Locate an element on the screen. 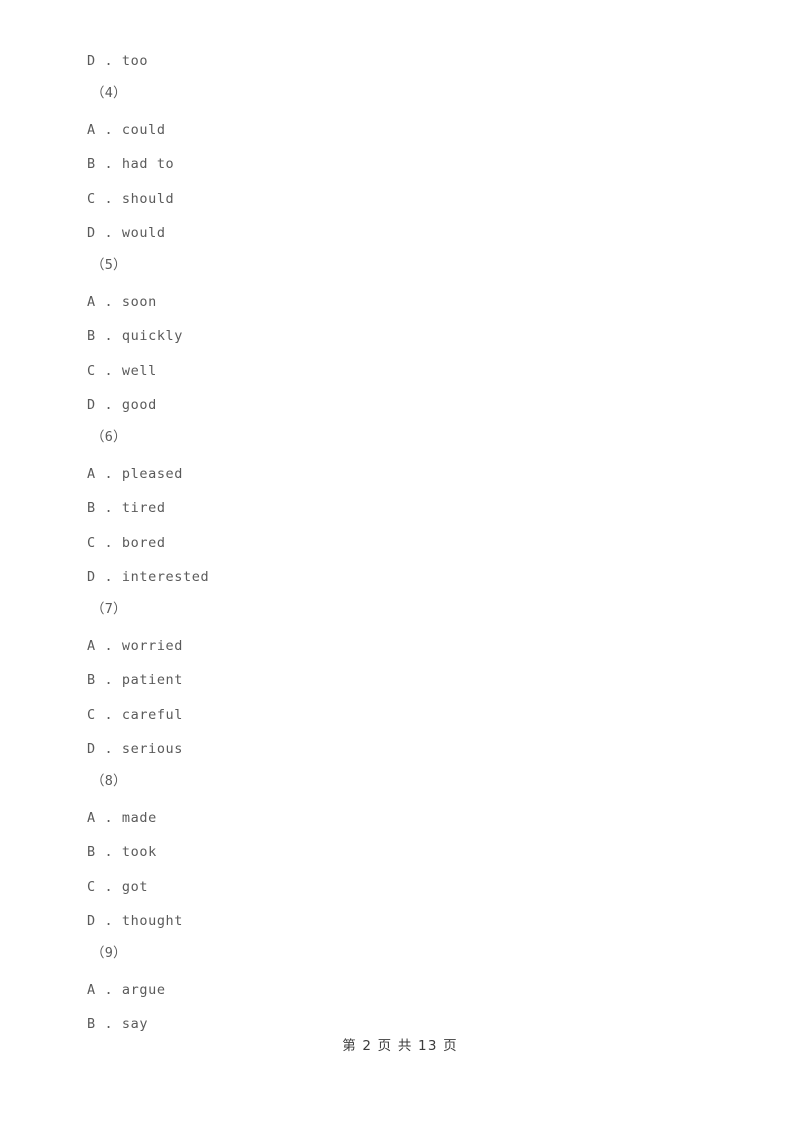 The height and width of the screenshot is (1132, 800). page-footer: 第 2 页 共 13 页 is located at coordinates (400, 1046).